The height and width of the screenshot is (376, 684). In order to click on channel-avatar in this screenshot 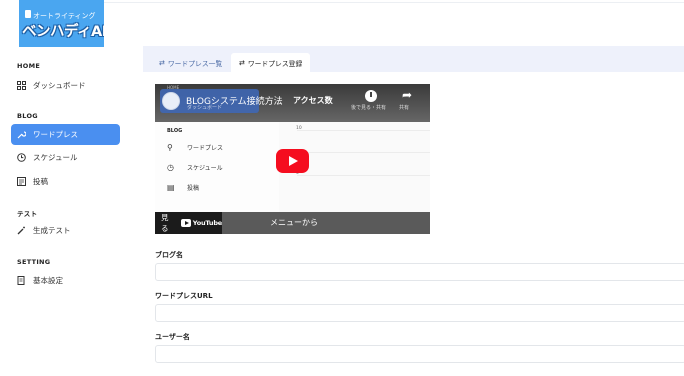, I will do `click(171, 101)`.